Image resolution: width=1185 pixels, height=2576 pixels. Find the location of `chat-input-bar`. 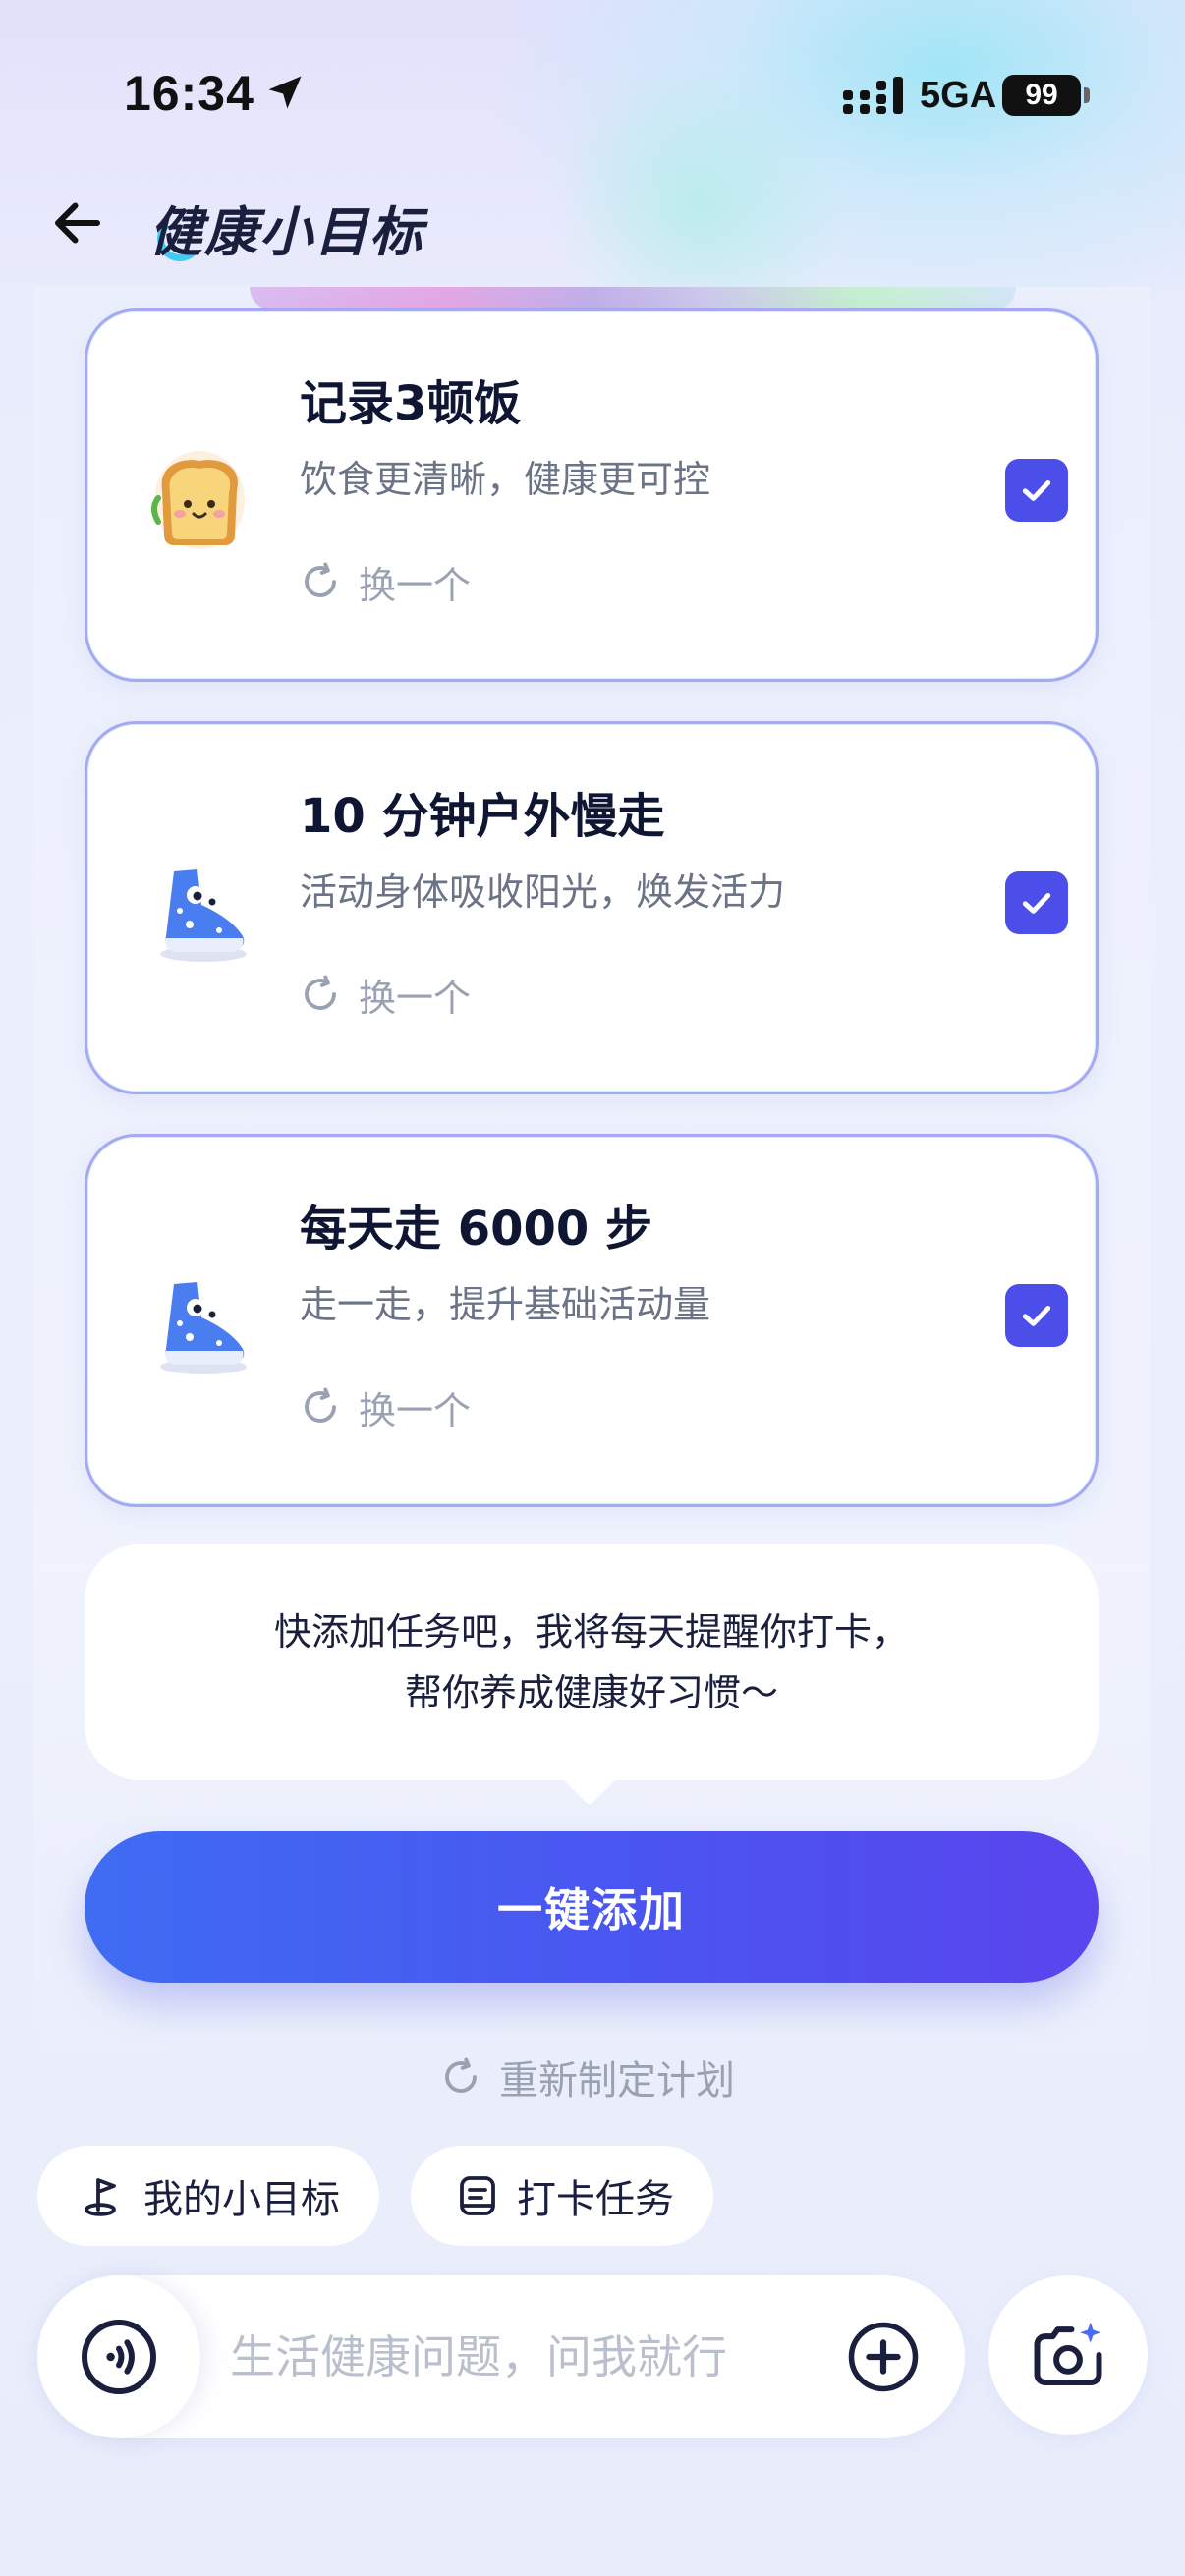

chat-input-bar is located at coordinates (501, 2356).